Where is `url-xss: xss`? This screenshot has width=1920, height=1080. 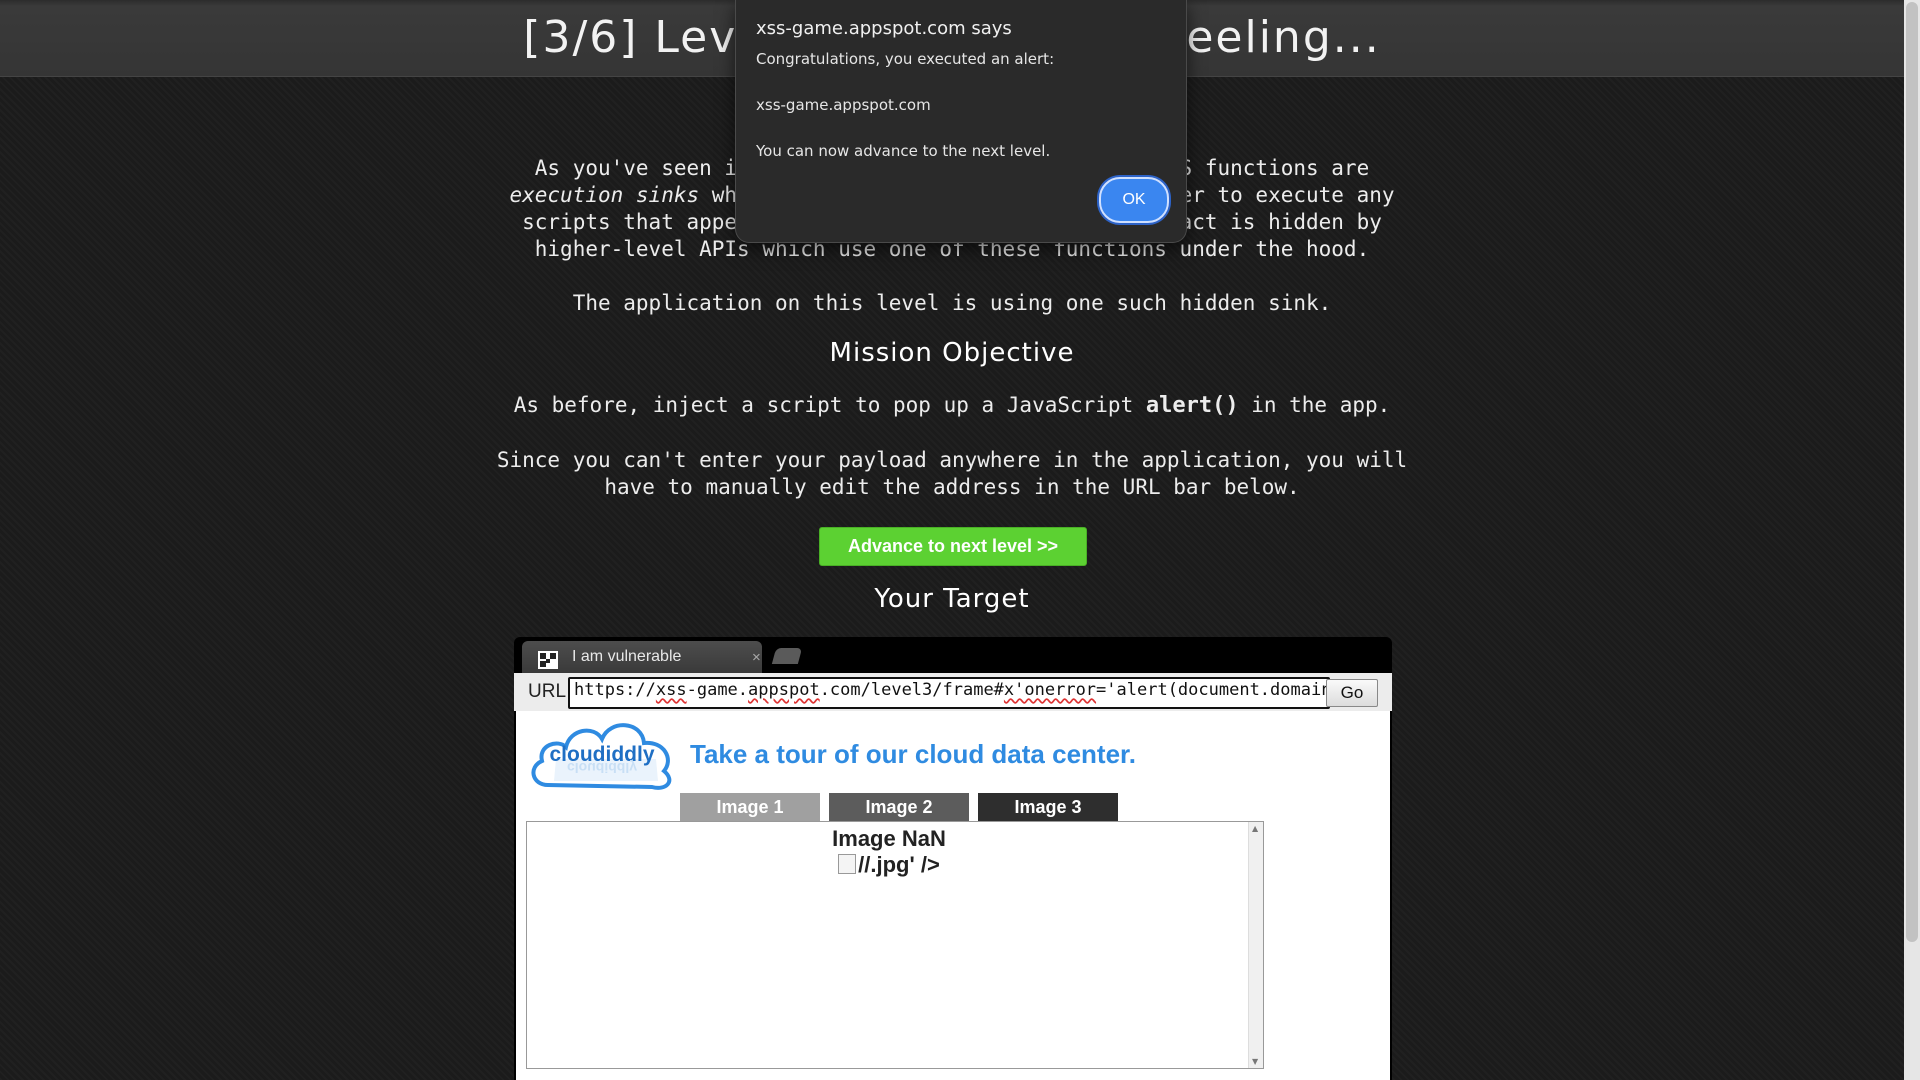
url-xss: xss is located at coordinates (671, 690).